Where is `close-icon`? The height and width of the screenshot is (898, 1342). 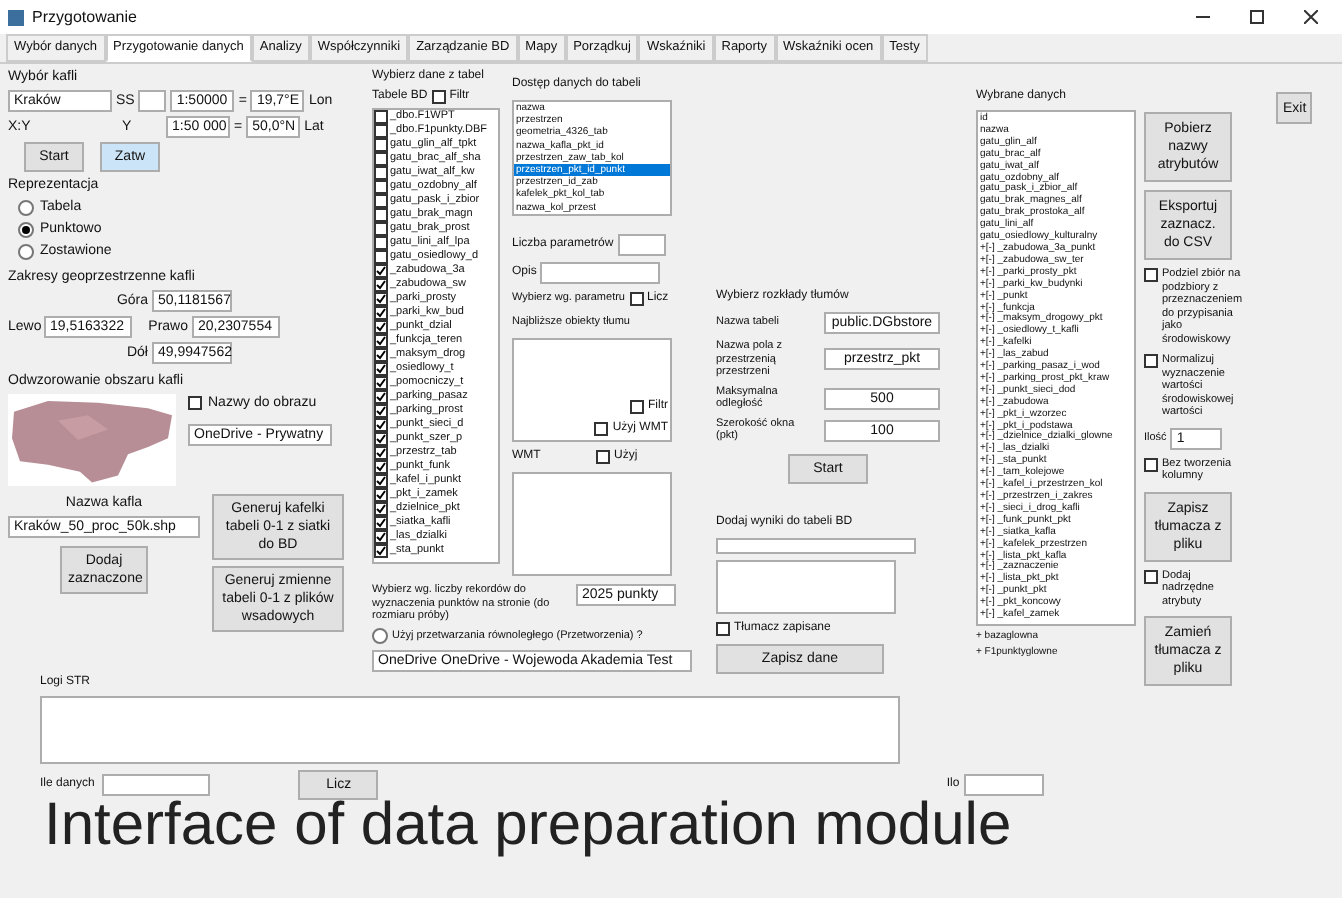
close-icon is located at coordinates (1311, 17).